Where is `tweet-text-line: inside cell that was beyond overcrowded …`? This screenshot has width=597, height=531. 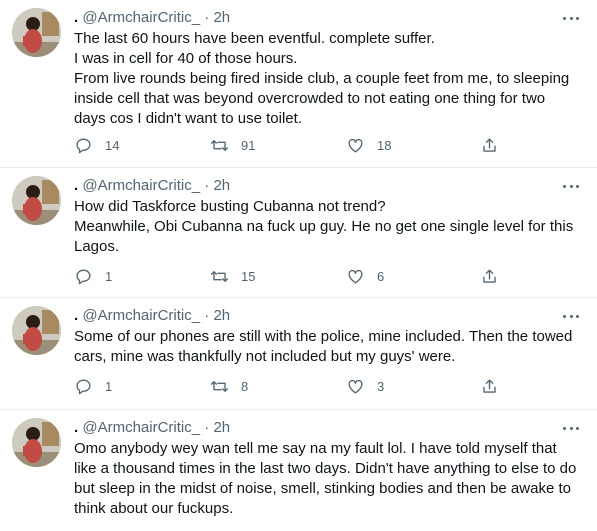
tweet-text-line: inside cell that was beyond overcrowded … is located at coordinates (310, 98).